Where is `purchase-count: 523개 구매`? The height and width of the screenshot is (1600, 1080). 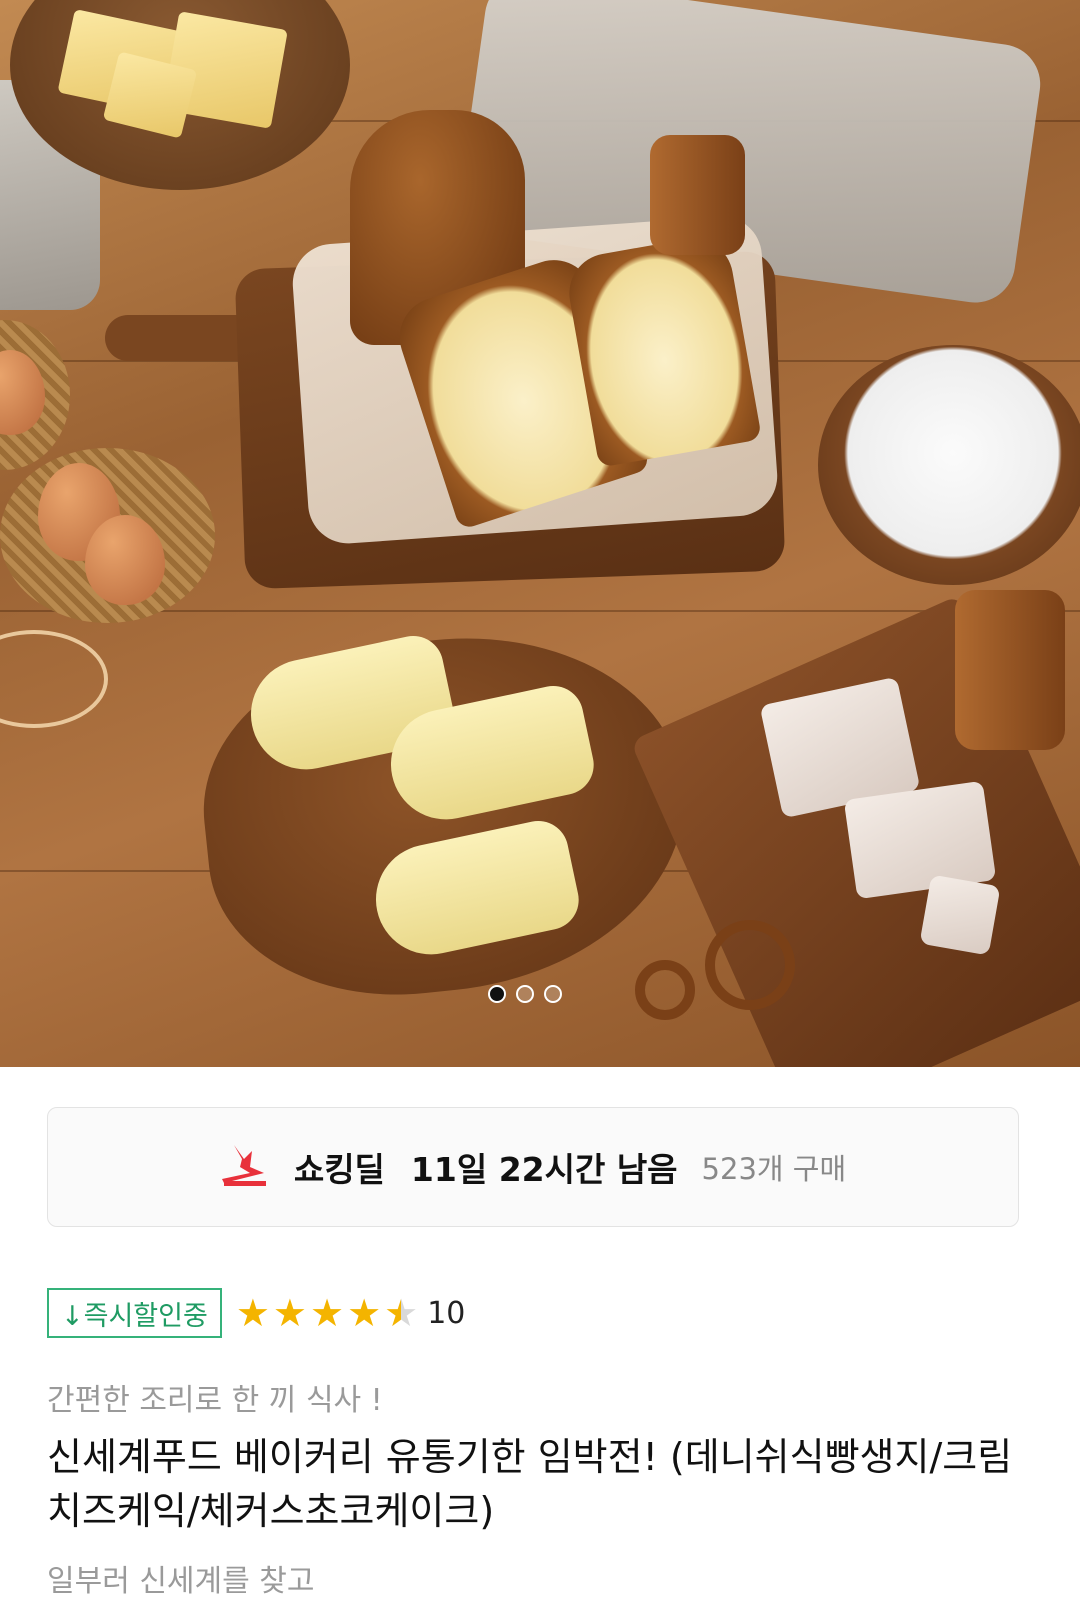
purchase-count: 523개 구매 is located at coordinates (774, 1169).